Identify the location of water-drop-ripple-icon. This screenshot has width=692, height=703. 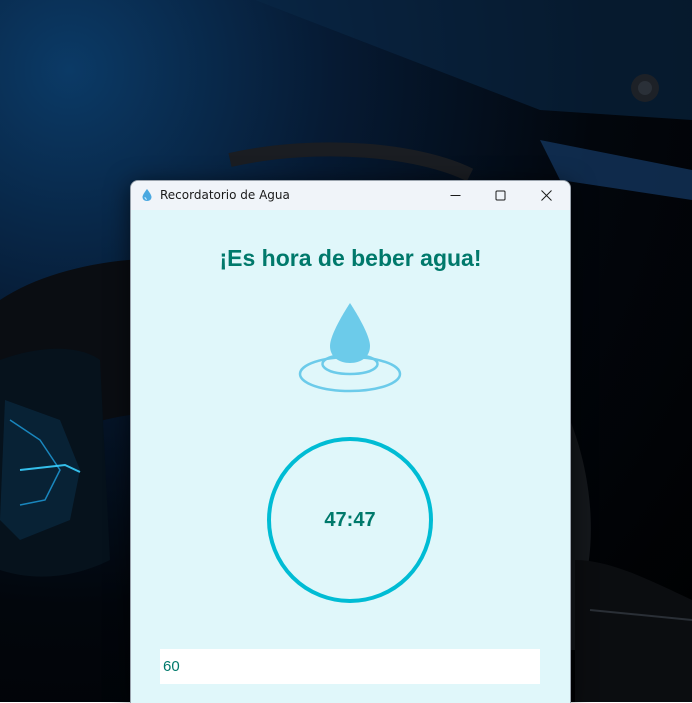
(350, 348).